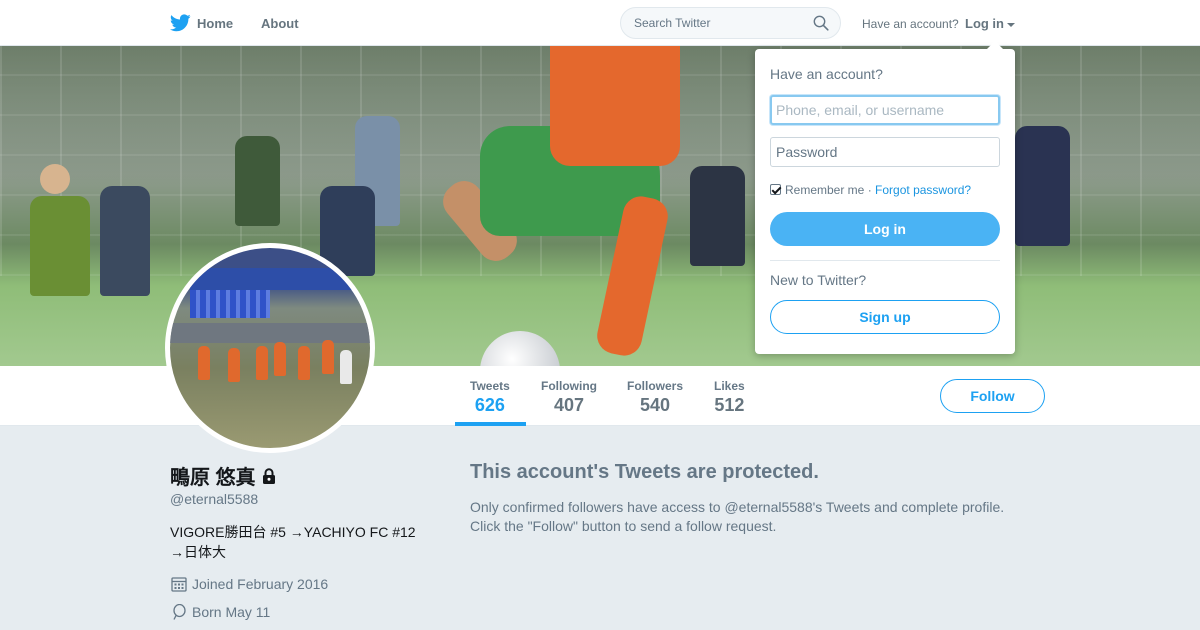  Describe the element at coordinates (231, 612) in the screenshot. I see `birthday-text: Born May 11` at that location.